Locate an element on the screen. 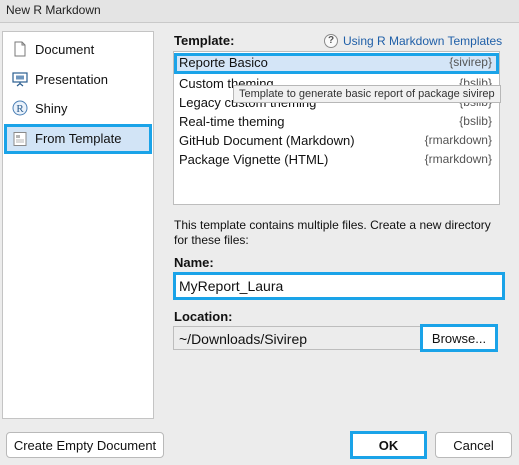 This screenshot has height=465, width=519. create-empty-document-label: Create Empty Document is located at coordinates (85, 445).